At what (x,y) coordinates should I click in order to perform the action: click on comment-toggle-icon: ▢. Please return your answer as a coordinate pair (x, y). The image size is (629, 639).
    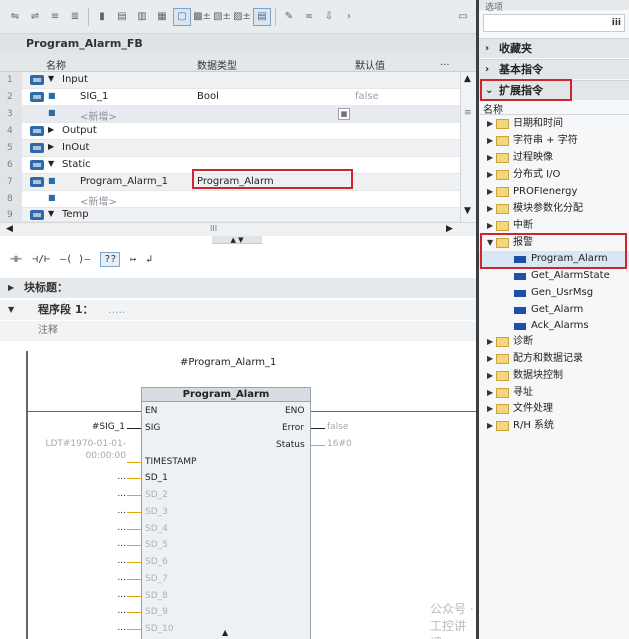
    Looking at the image, I should click on (182, 16).